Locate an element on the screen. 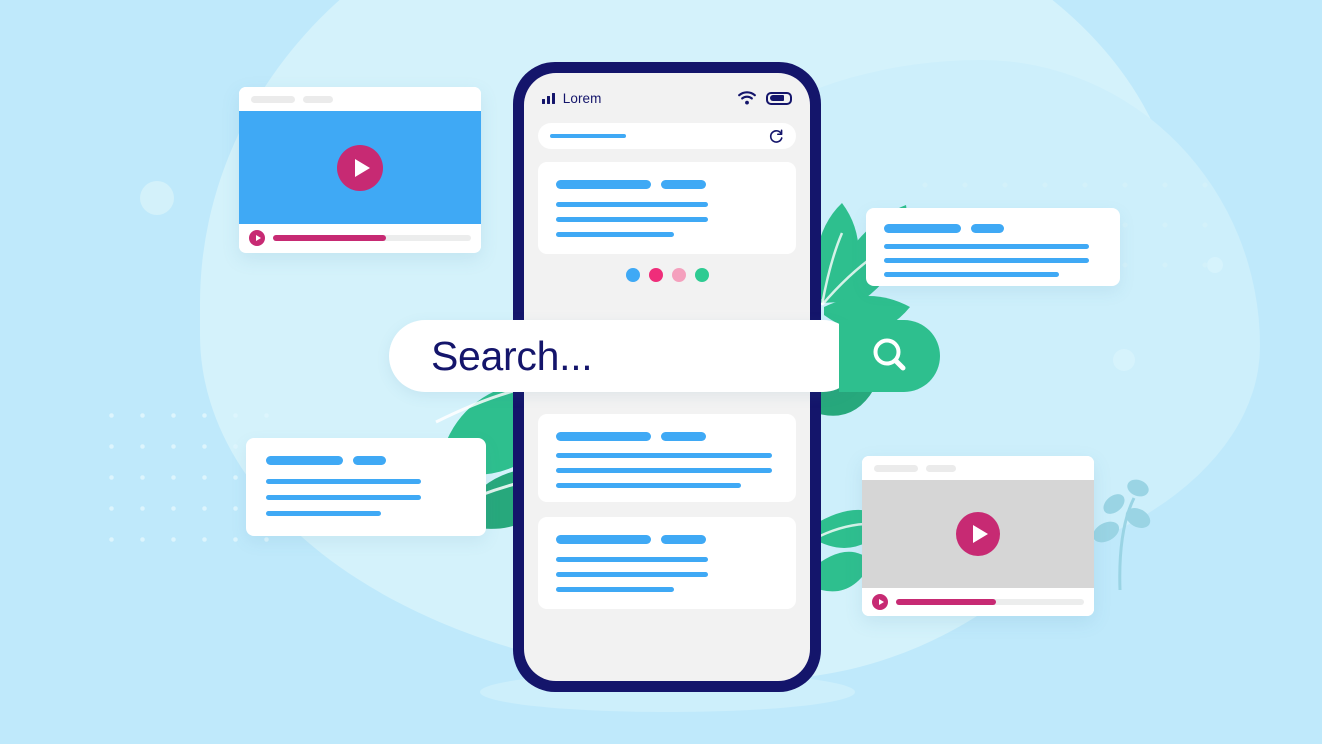 The width and height of the screenshot is (1322, 744). search-button is located at coordinates (889, 356).